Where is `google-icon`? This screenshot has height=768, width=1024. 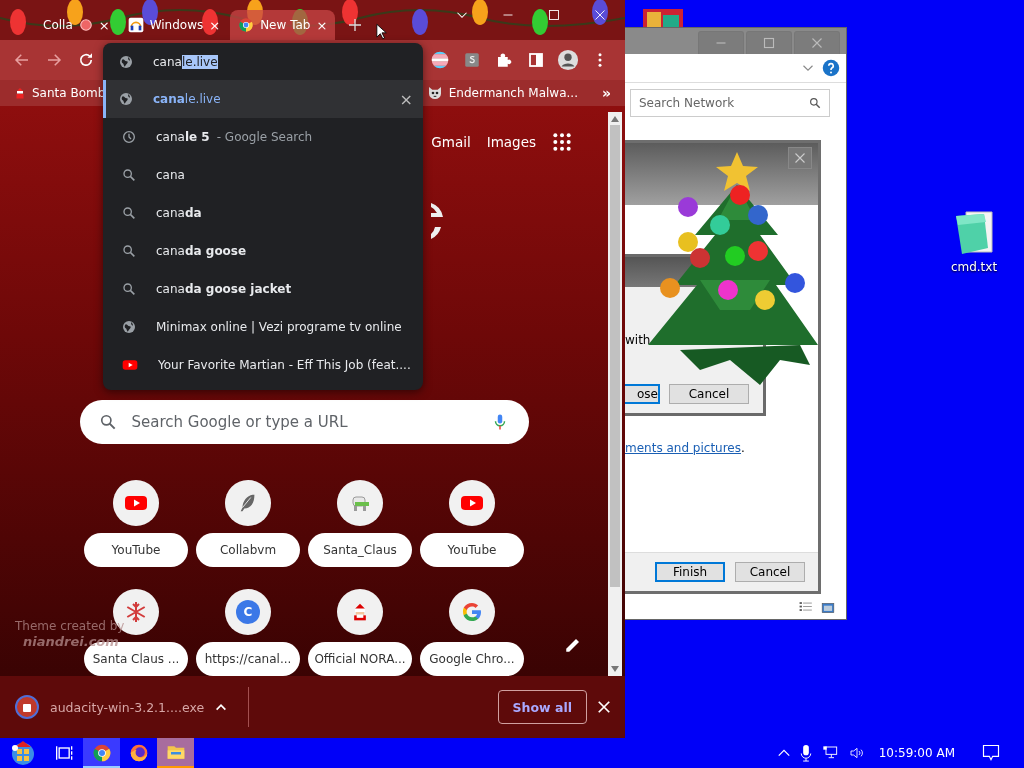
google-icon is located at coordinates (472, 612).